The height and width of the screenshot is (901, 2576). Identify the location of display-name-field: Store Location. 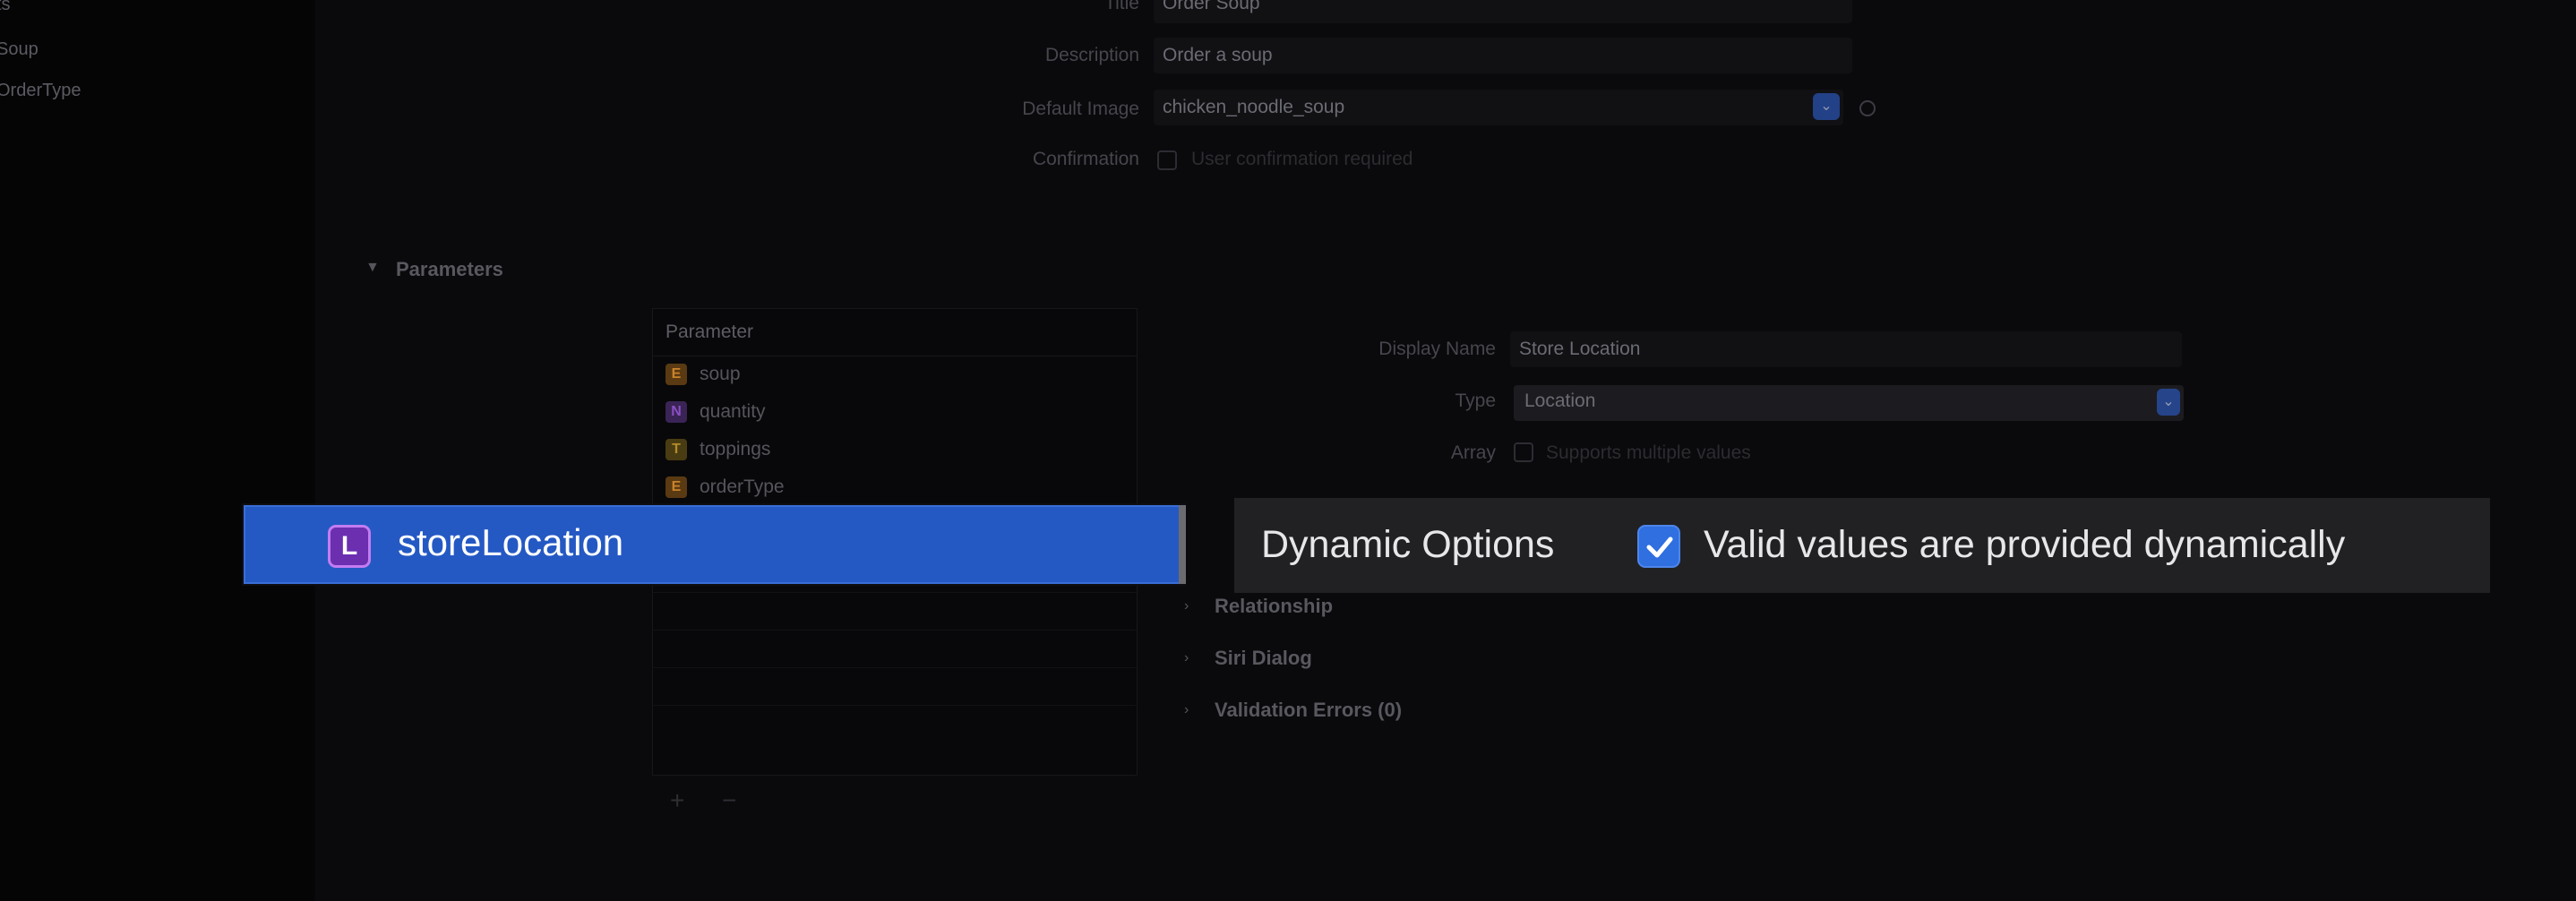
(1579, 350).